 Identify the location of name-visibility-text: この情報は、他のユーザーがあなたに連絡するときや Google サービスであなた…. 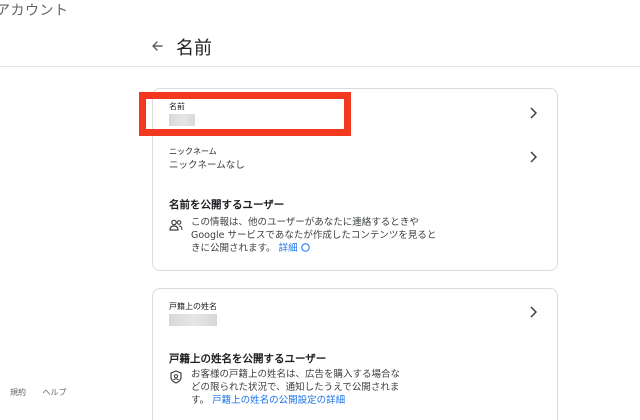
(314, 235).